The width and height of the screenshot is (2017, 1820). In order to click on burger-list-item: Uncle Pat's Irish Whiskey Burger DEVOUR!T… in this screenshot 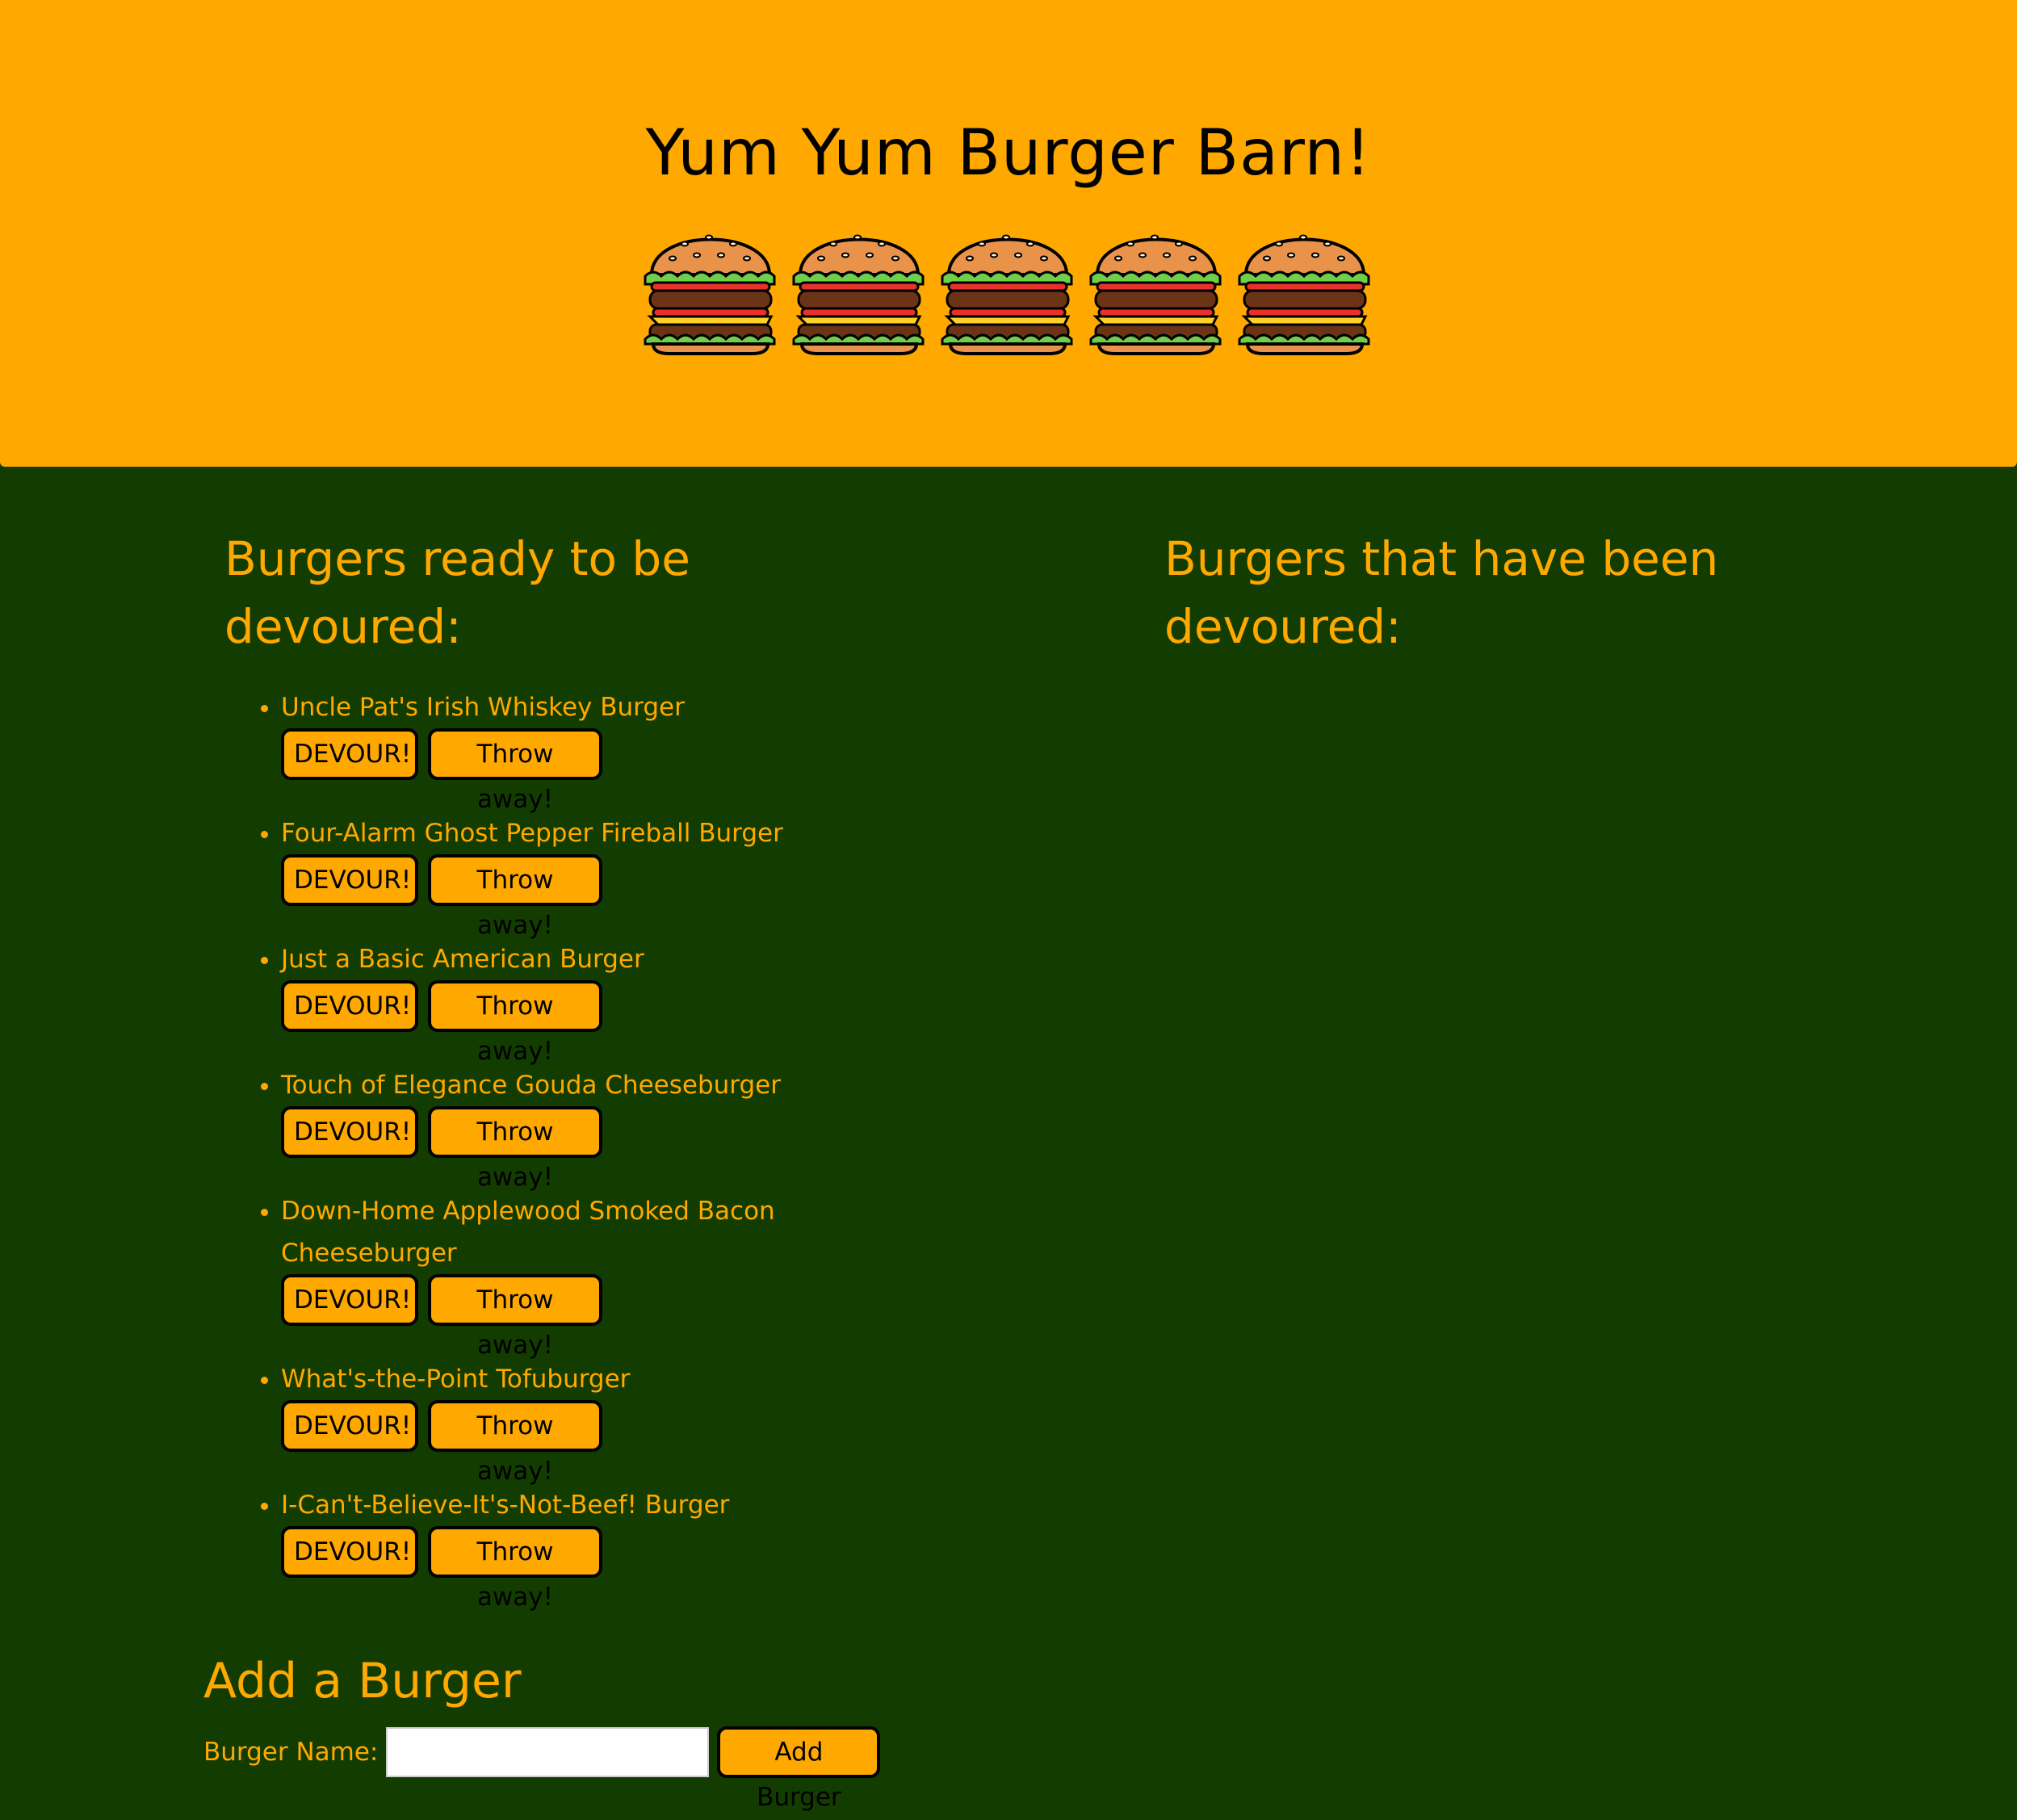, I will do `click(612, 750)`.